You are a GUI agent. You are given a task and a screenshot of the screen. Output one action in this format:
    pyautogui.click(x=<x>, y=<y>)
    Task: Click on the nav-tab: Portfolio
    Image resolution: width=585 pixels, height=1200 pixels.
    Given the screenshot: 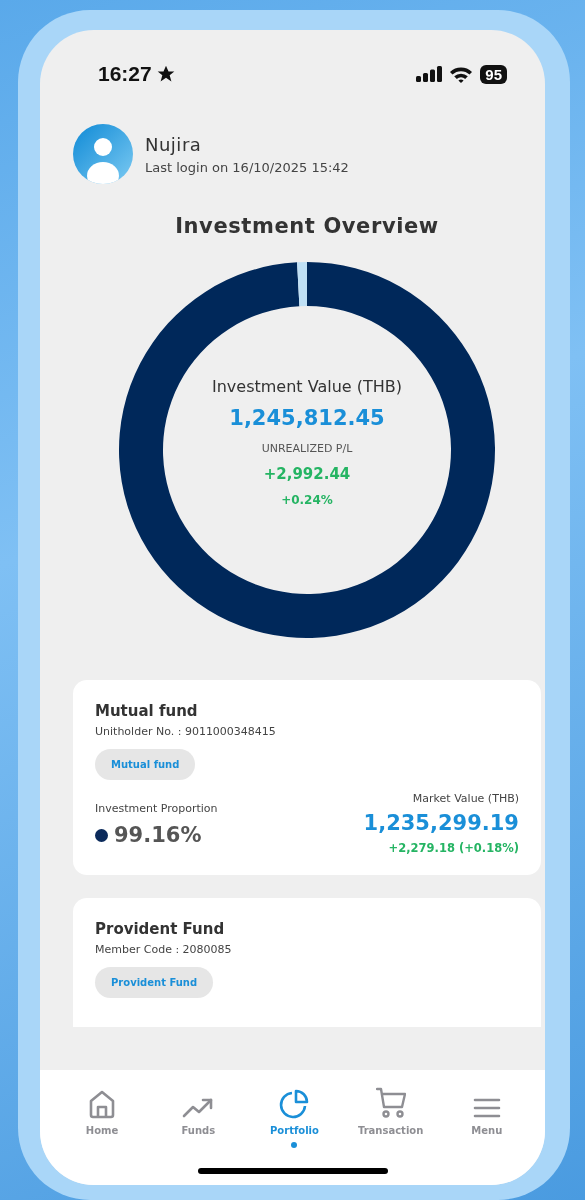 What is the action you would take?
    pyautogui.click(x=294, y=1110)
    